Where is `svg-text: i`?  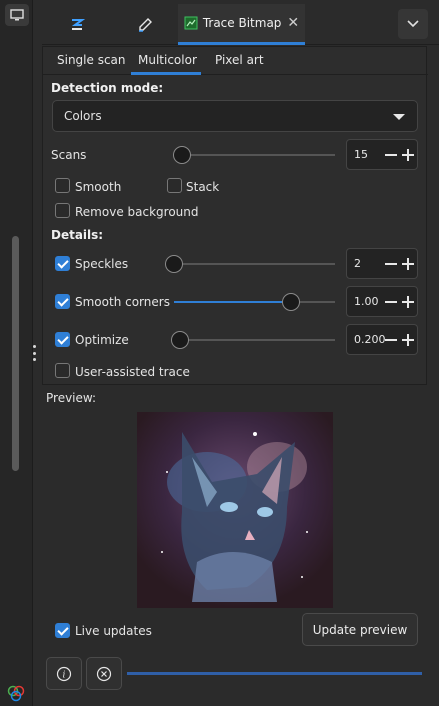
svg-text: i is located at coordinates (64, 675).